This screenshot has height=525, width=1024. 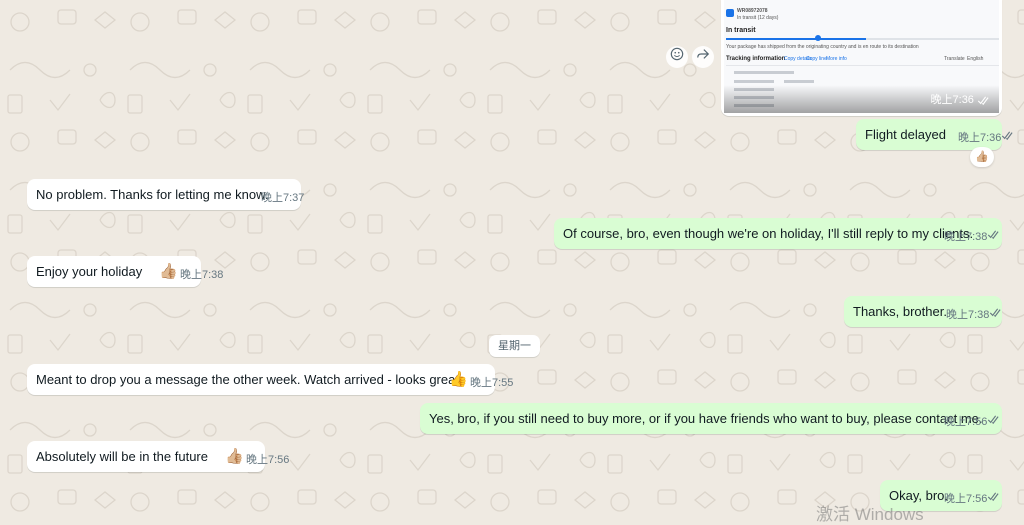 What do you see at coordinates (870, 514) in the screenshot?
I see `windows-activation-watermark: 激活 Windows` at bounding box center [870, 514].